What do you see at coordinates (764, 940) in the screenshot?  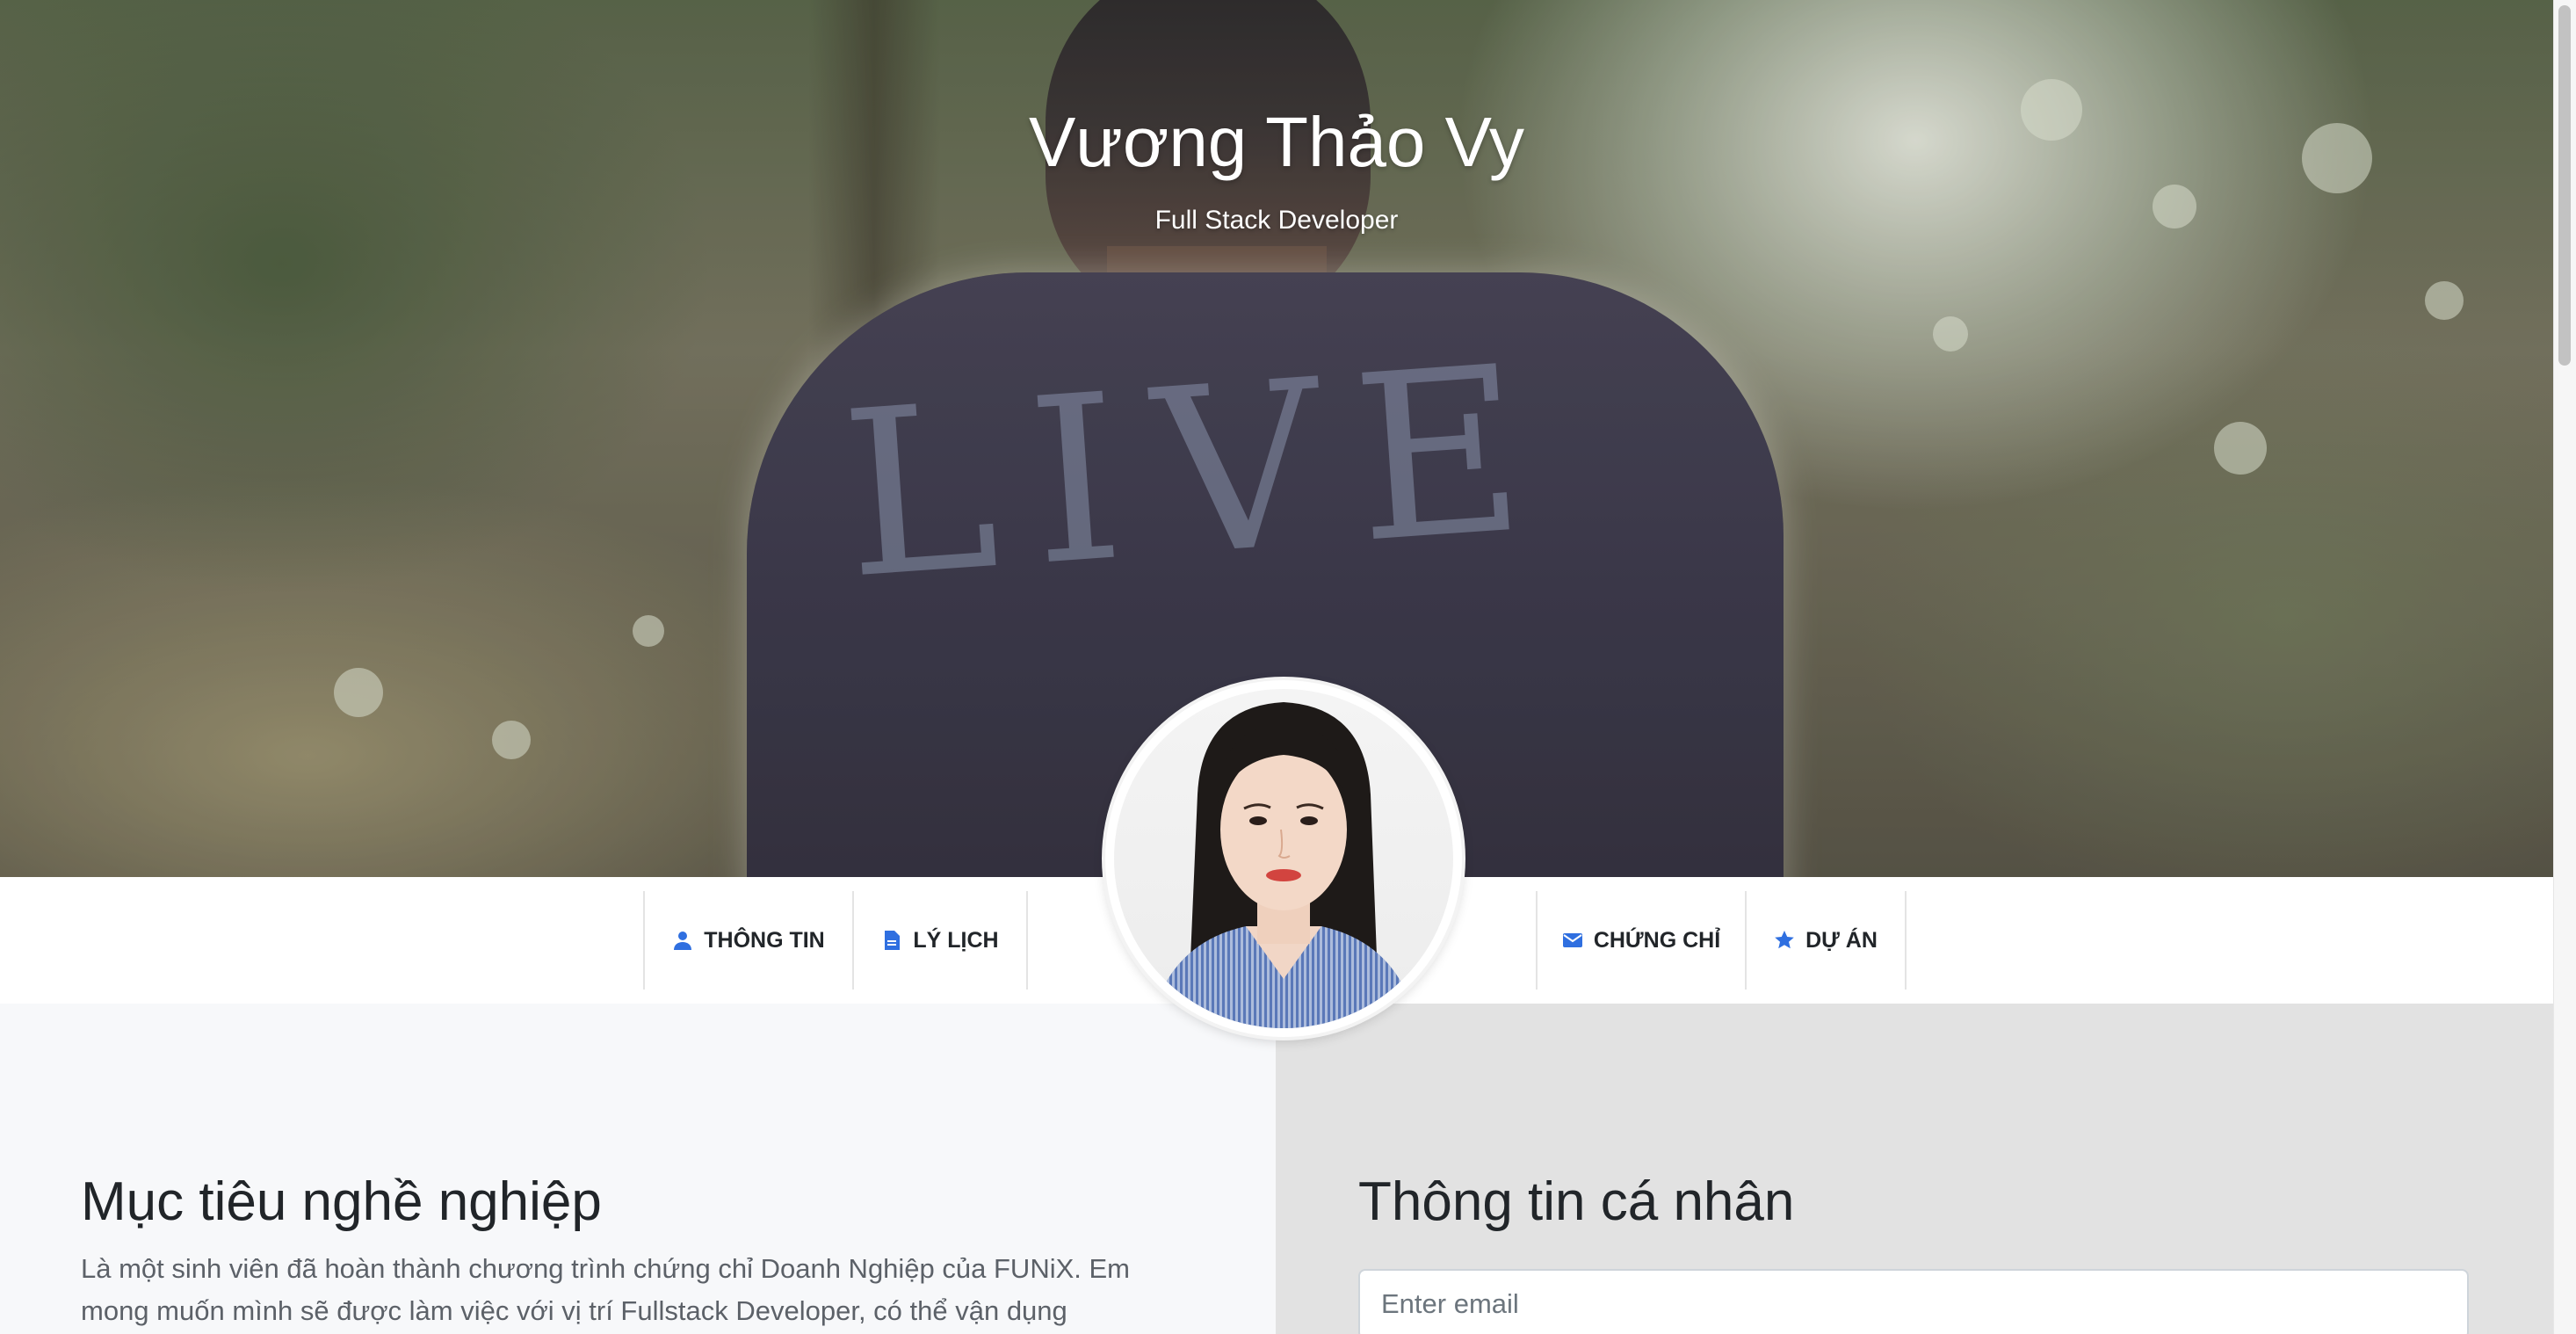 I see `nav-item-label: THÔNG TIN` at bounding box center [764, 940].